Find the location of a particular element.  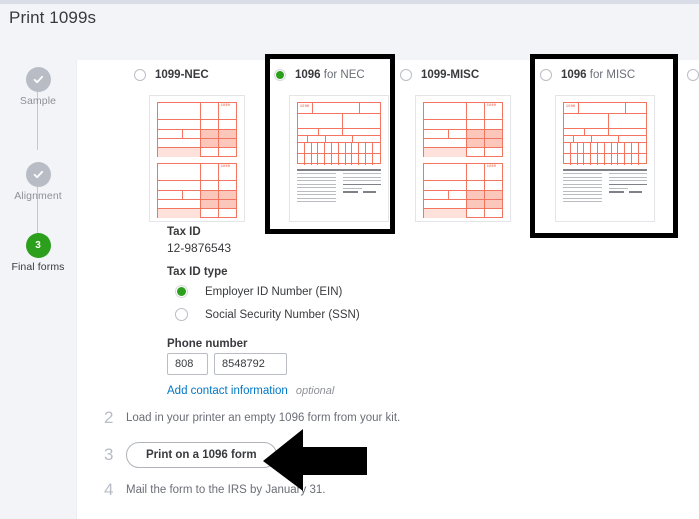

form-option-1096-nec: 1096 for NEC 1096 is located at coordinates (341, 150).